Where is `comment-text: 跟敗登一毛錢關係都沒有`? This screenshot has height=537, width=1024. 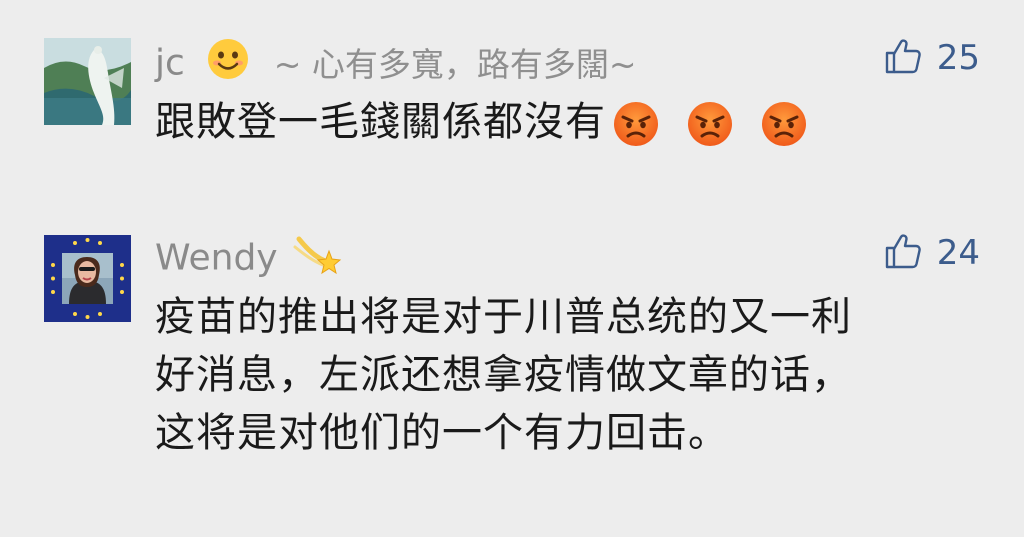 comment-text: 跟敗登一毛錢關係都沒有 is located at coordinates (549, 122).